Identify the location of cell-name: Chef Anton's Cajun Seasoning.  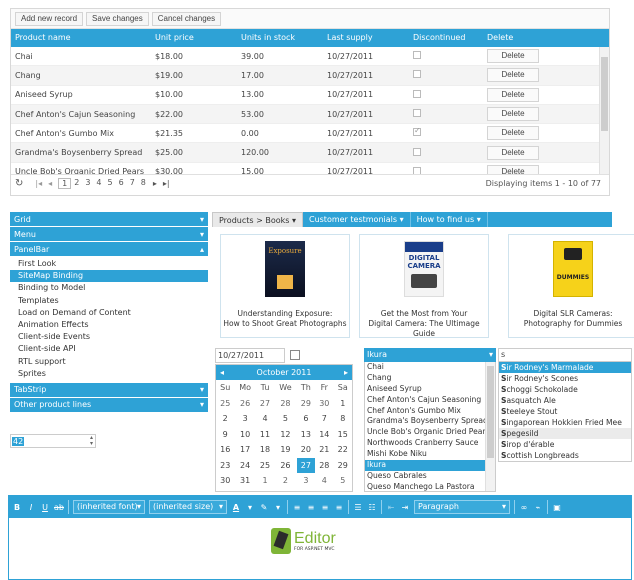
(81, 114).